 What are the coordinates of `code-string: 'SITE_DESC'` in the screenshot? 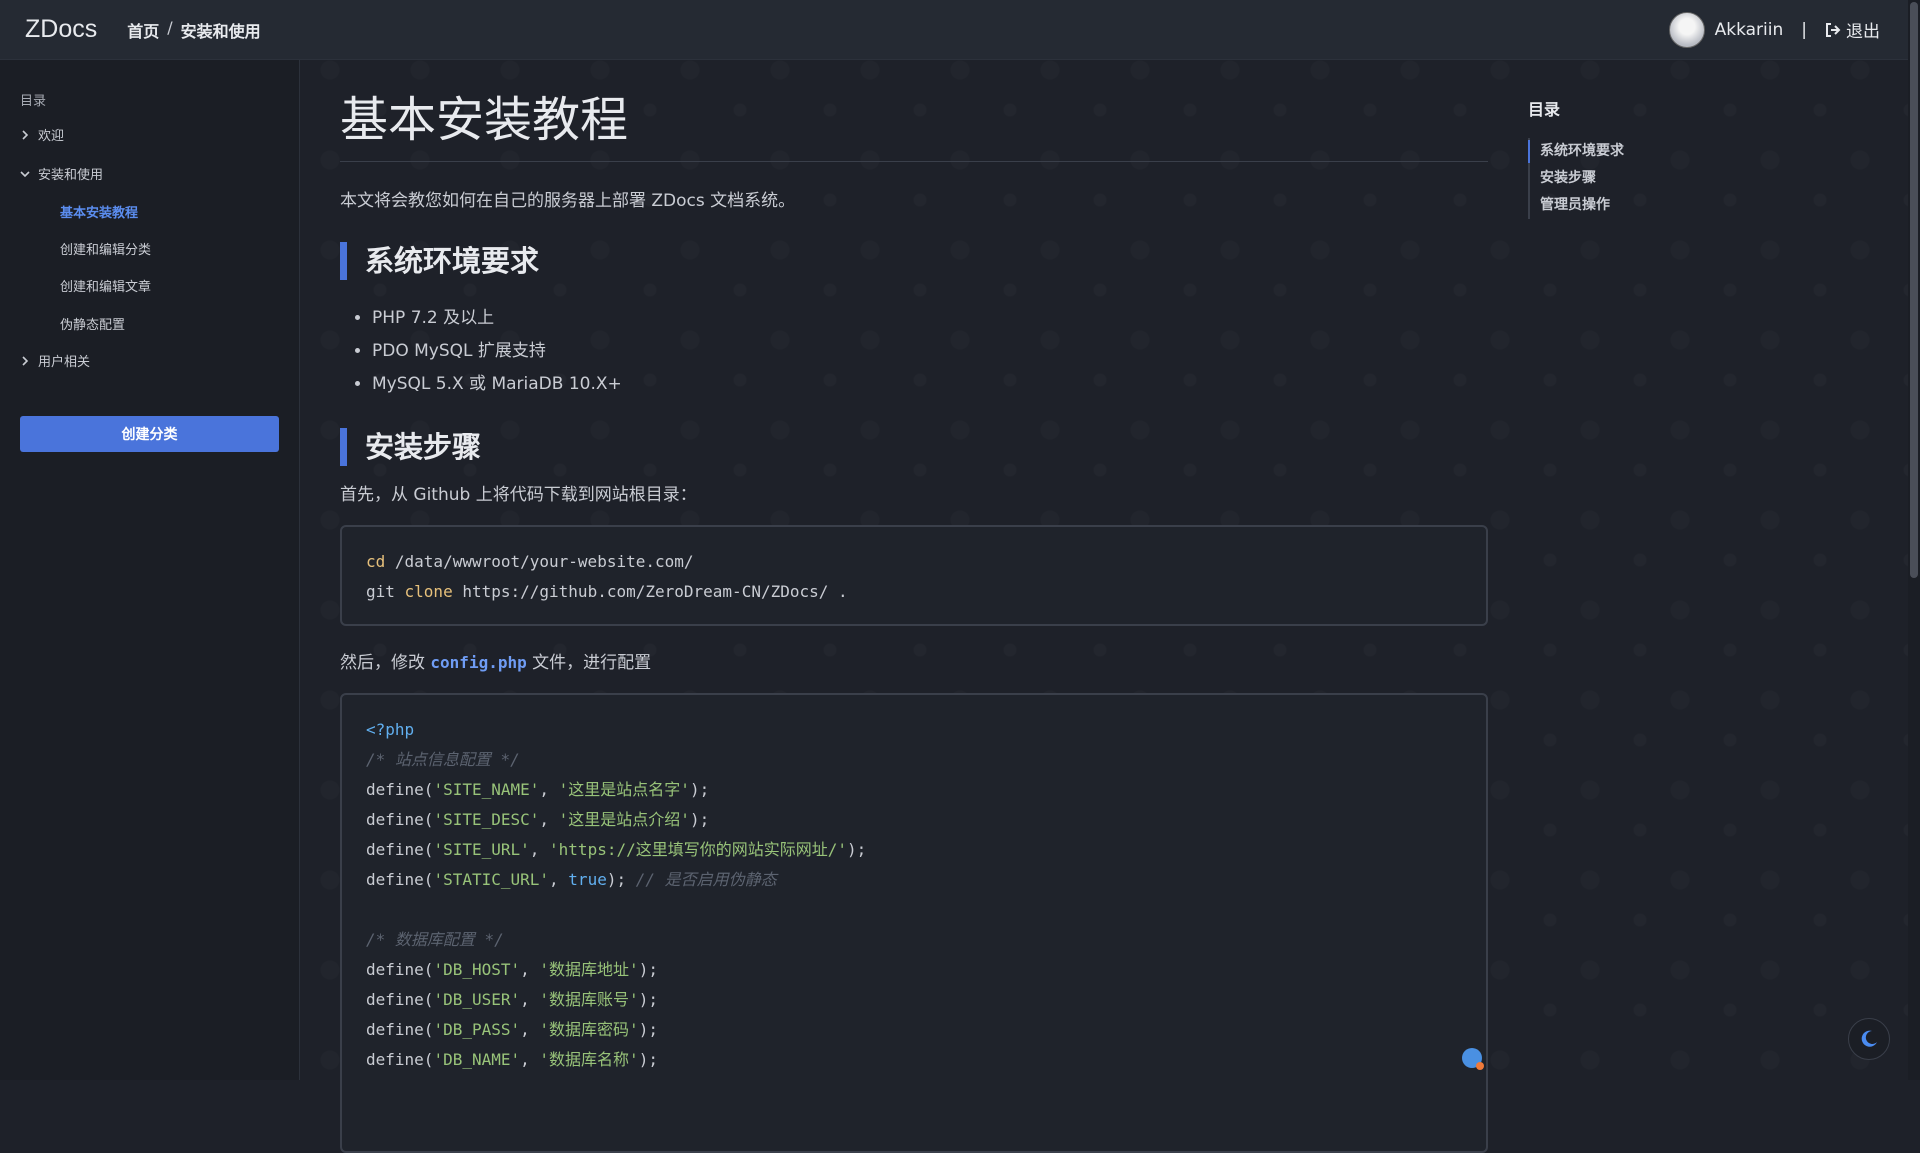 It's located at (486, 819).